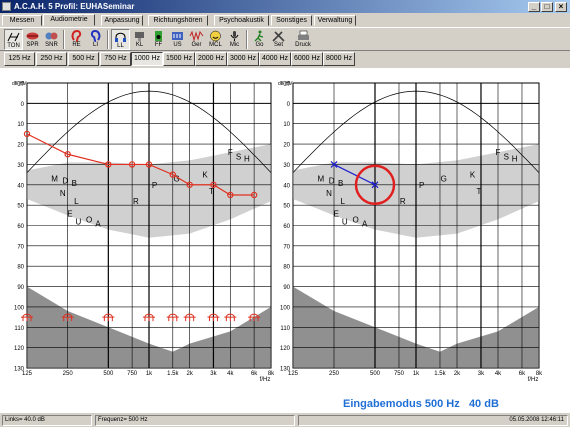 Image resolution: width=570 pixels, height=427 pixels. I want to click on speech-letter: K, so click(473, 175).